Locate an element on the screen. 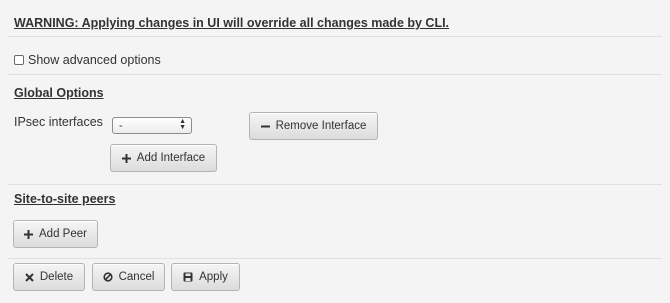 Image resolution: width=670 pixels, height=303 pixels. cancel-label: Cancel is located at coordinates (136, 277).